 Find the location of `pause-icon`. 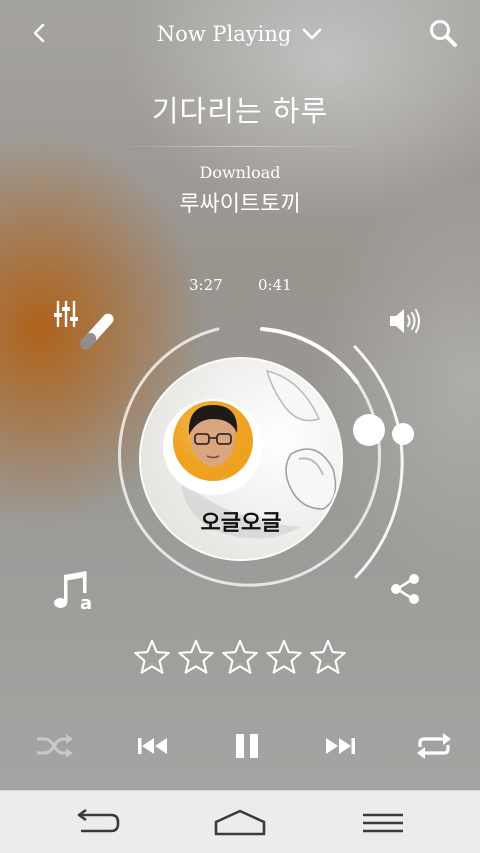

pause-icon is located at coordinates (247, 746).